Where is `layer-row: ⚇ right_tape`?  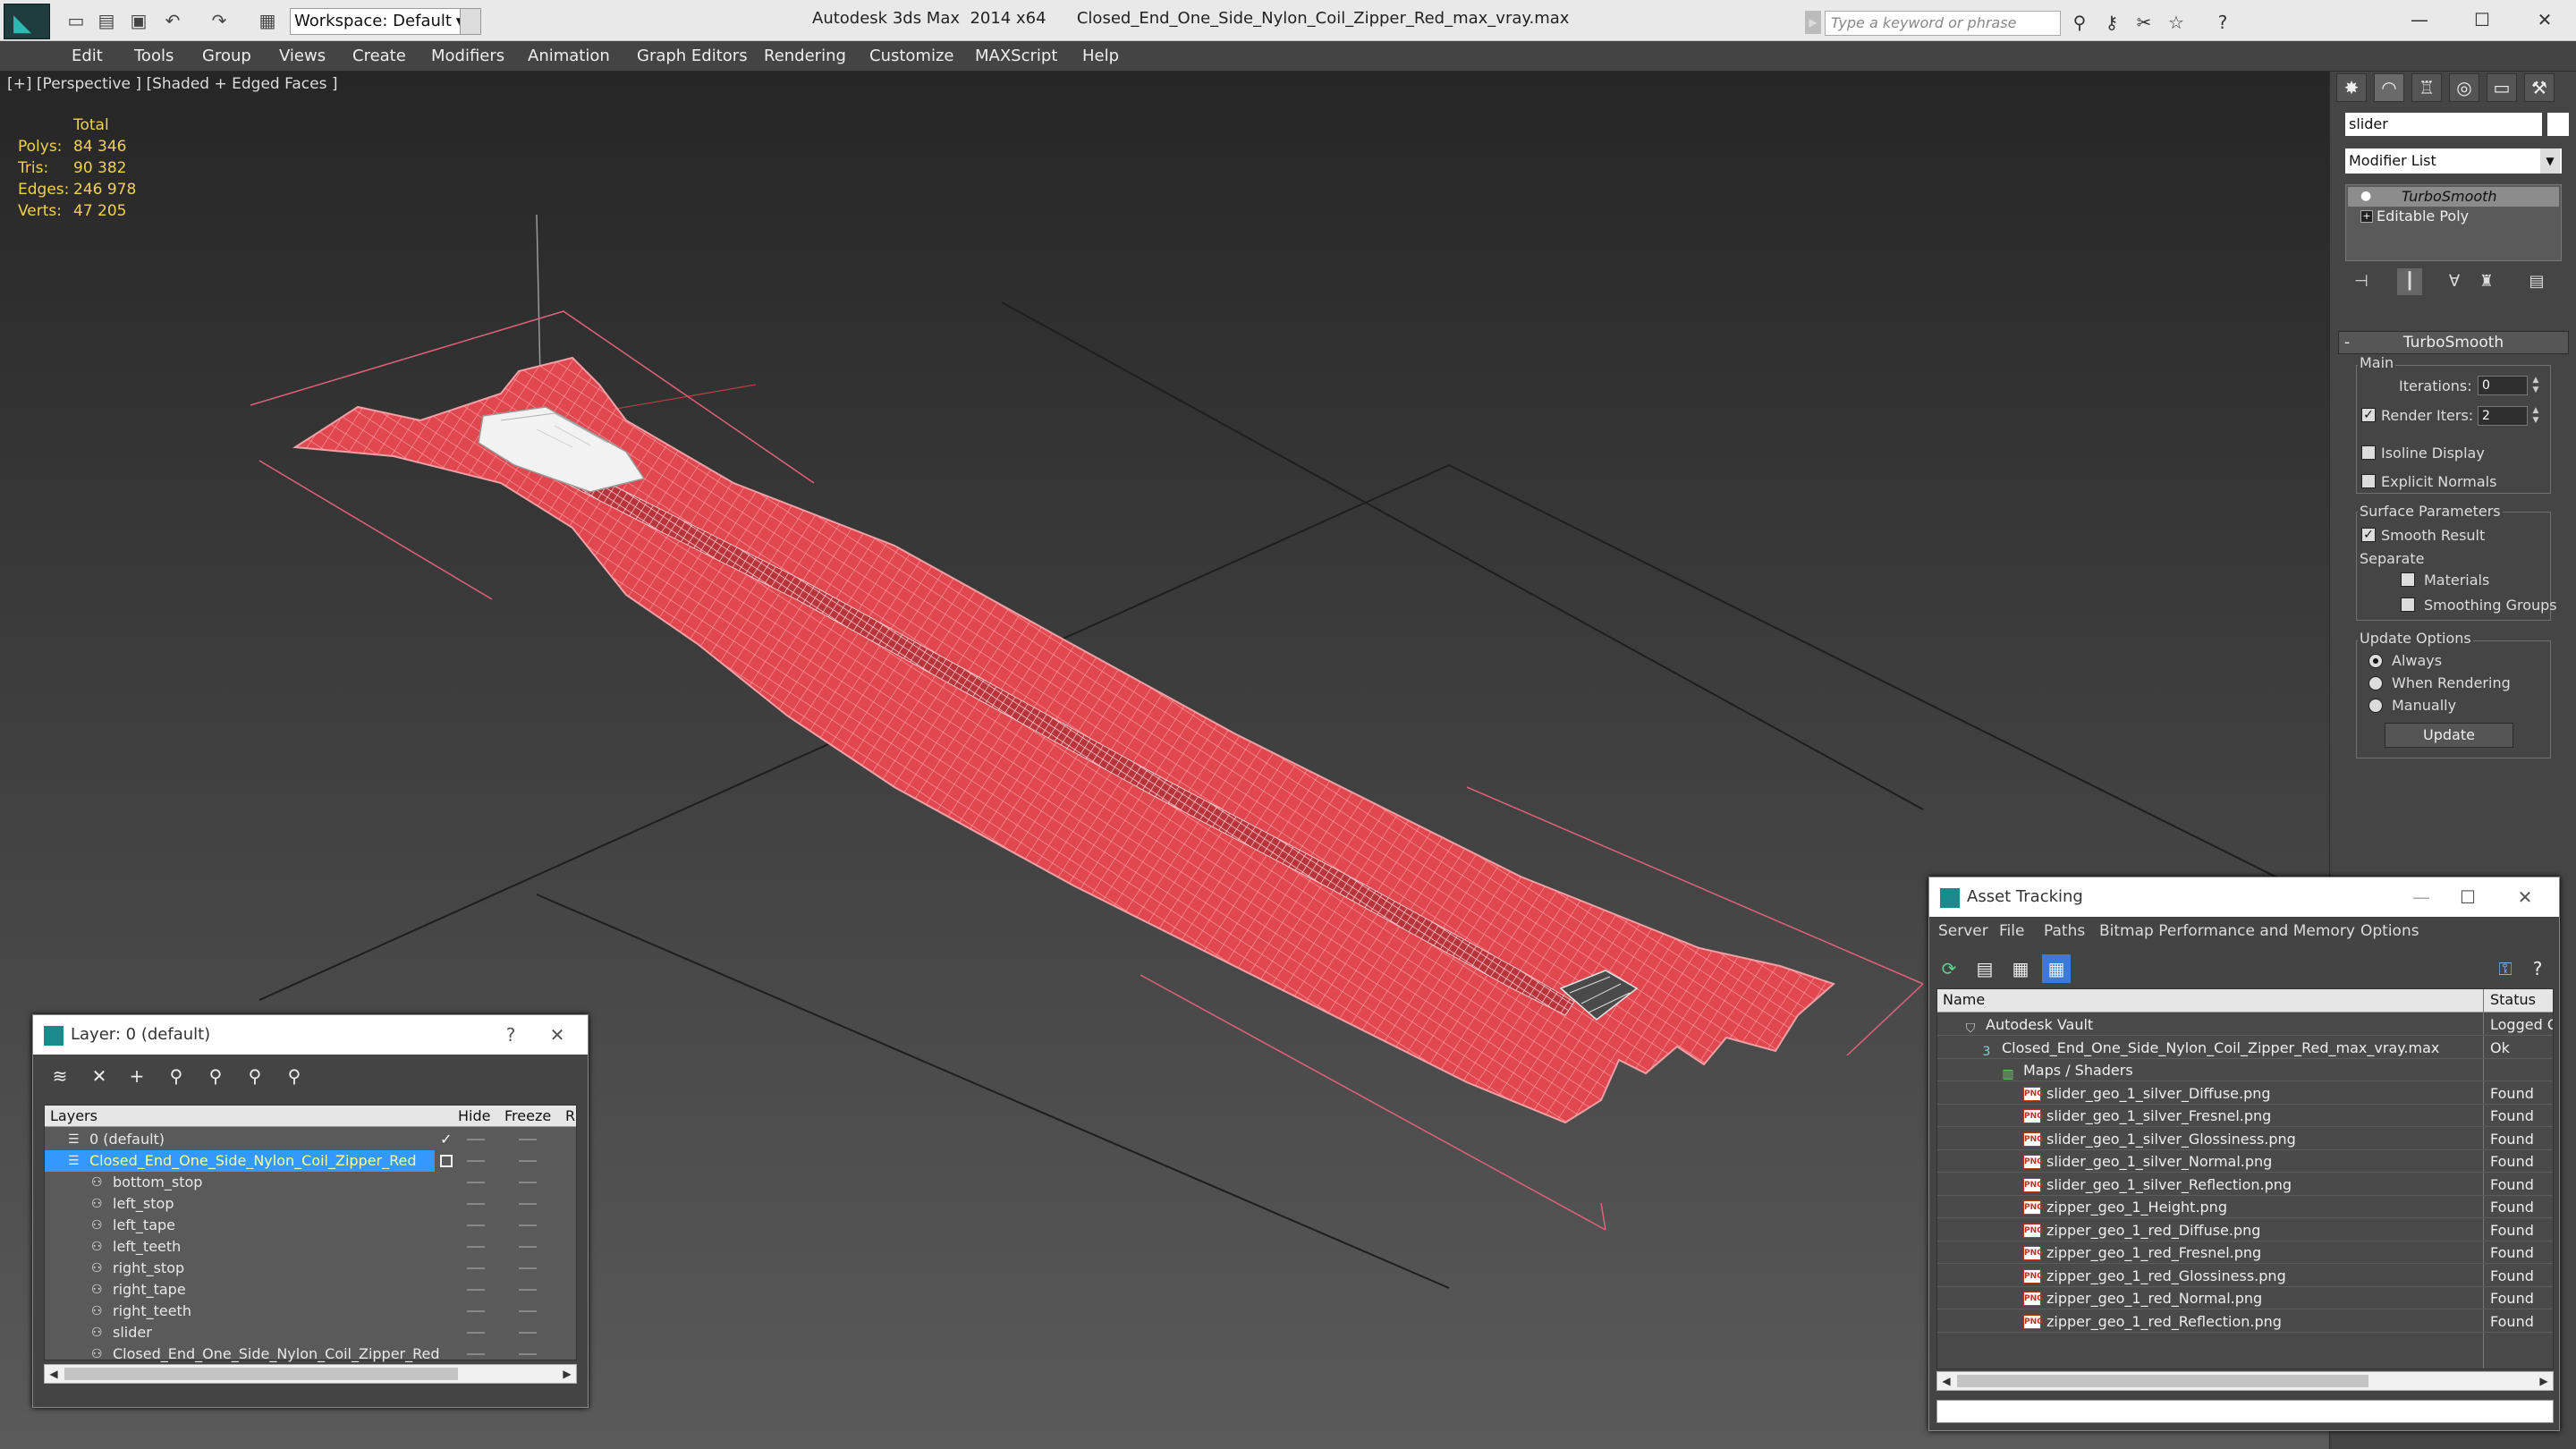 layer-row: ⚇ right_tape is located at coordinates (310, 1290).